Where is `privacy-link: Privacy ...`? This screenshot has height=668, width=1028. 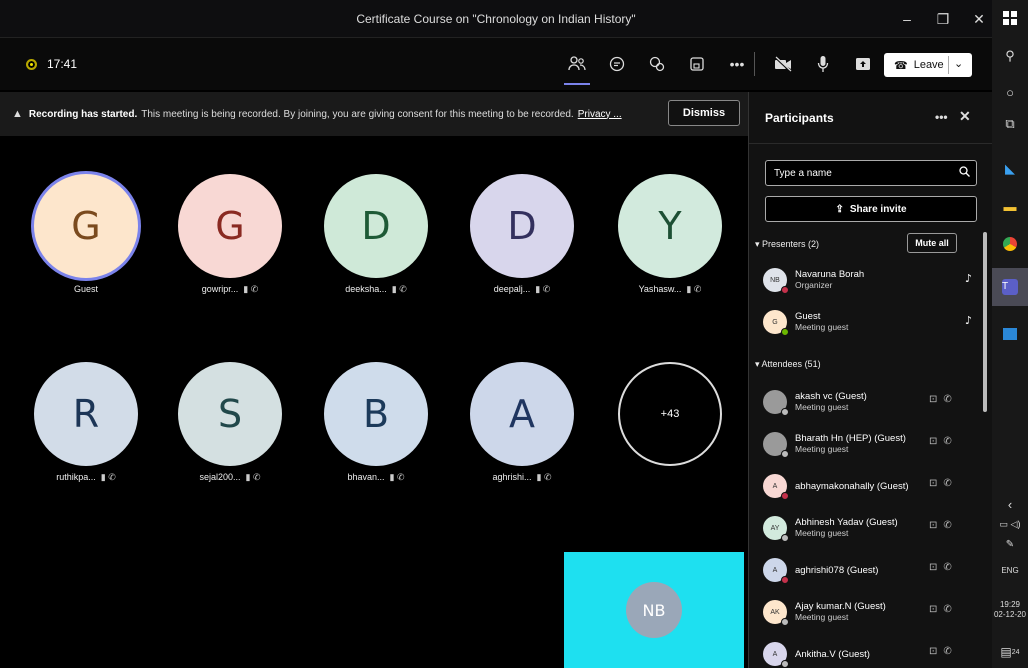
privacy-link: Privacy ... is located at coordinates (600, 114).